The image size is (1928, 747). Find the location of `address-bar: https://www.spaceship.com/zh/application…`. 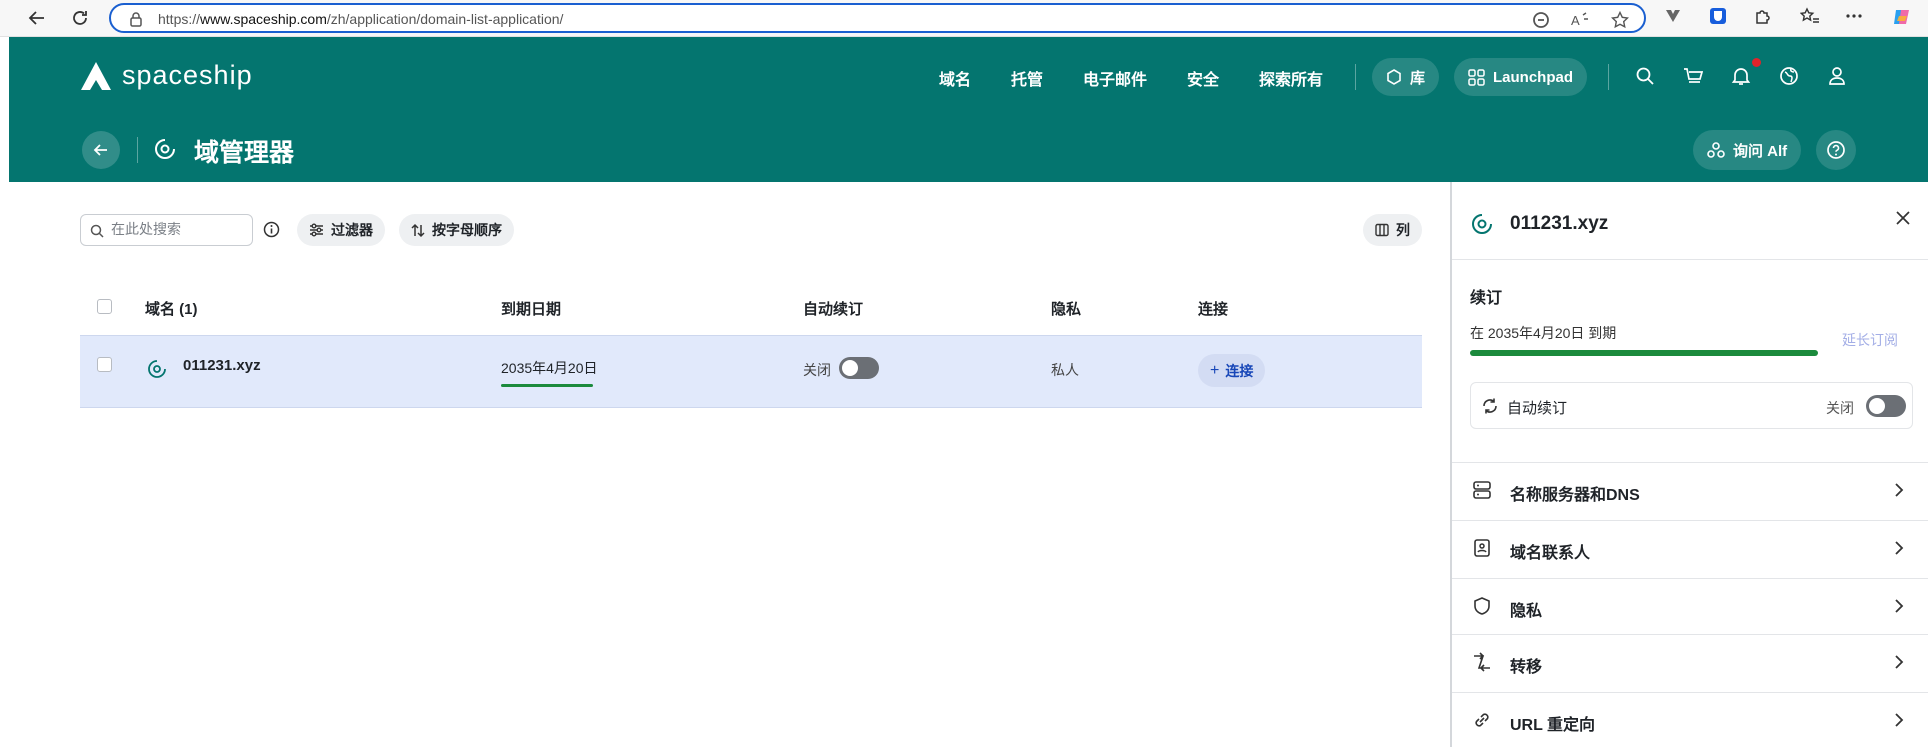

address-bar: https://www.spaceship.com/zh/application… is located at coordinates (877, 18).